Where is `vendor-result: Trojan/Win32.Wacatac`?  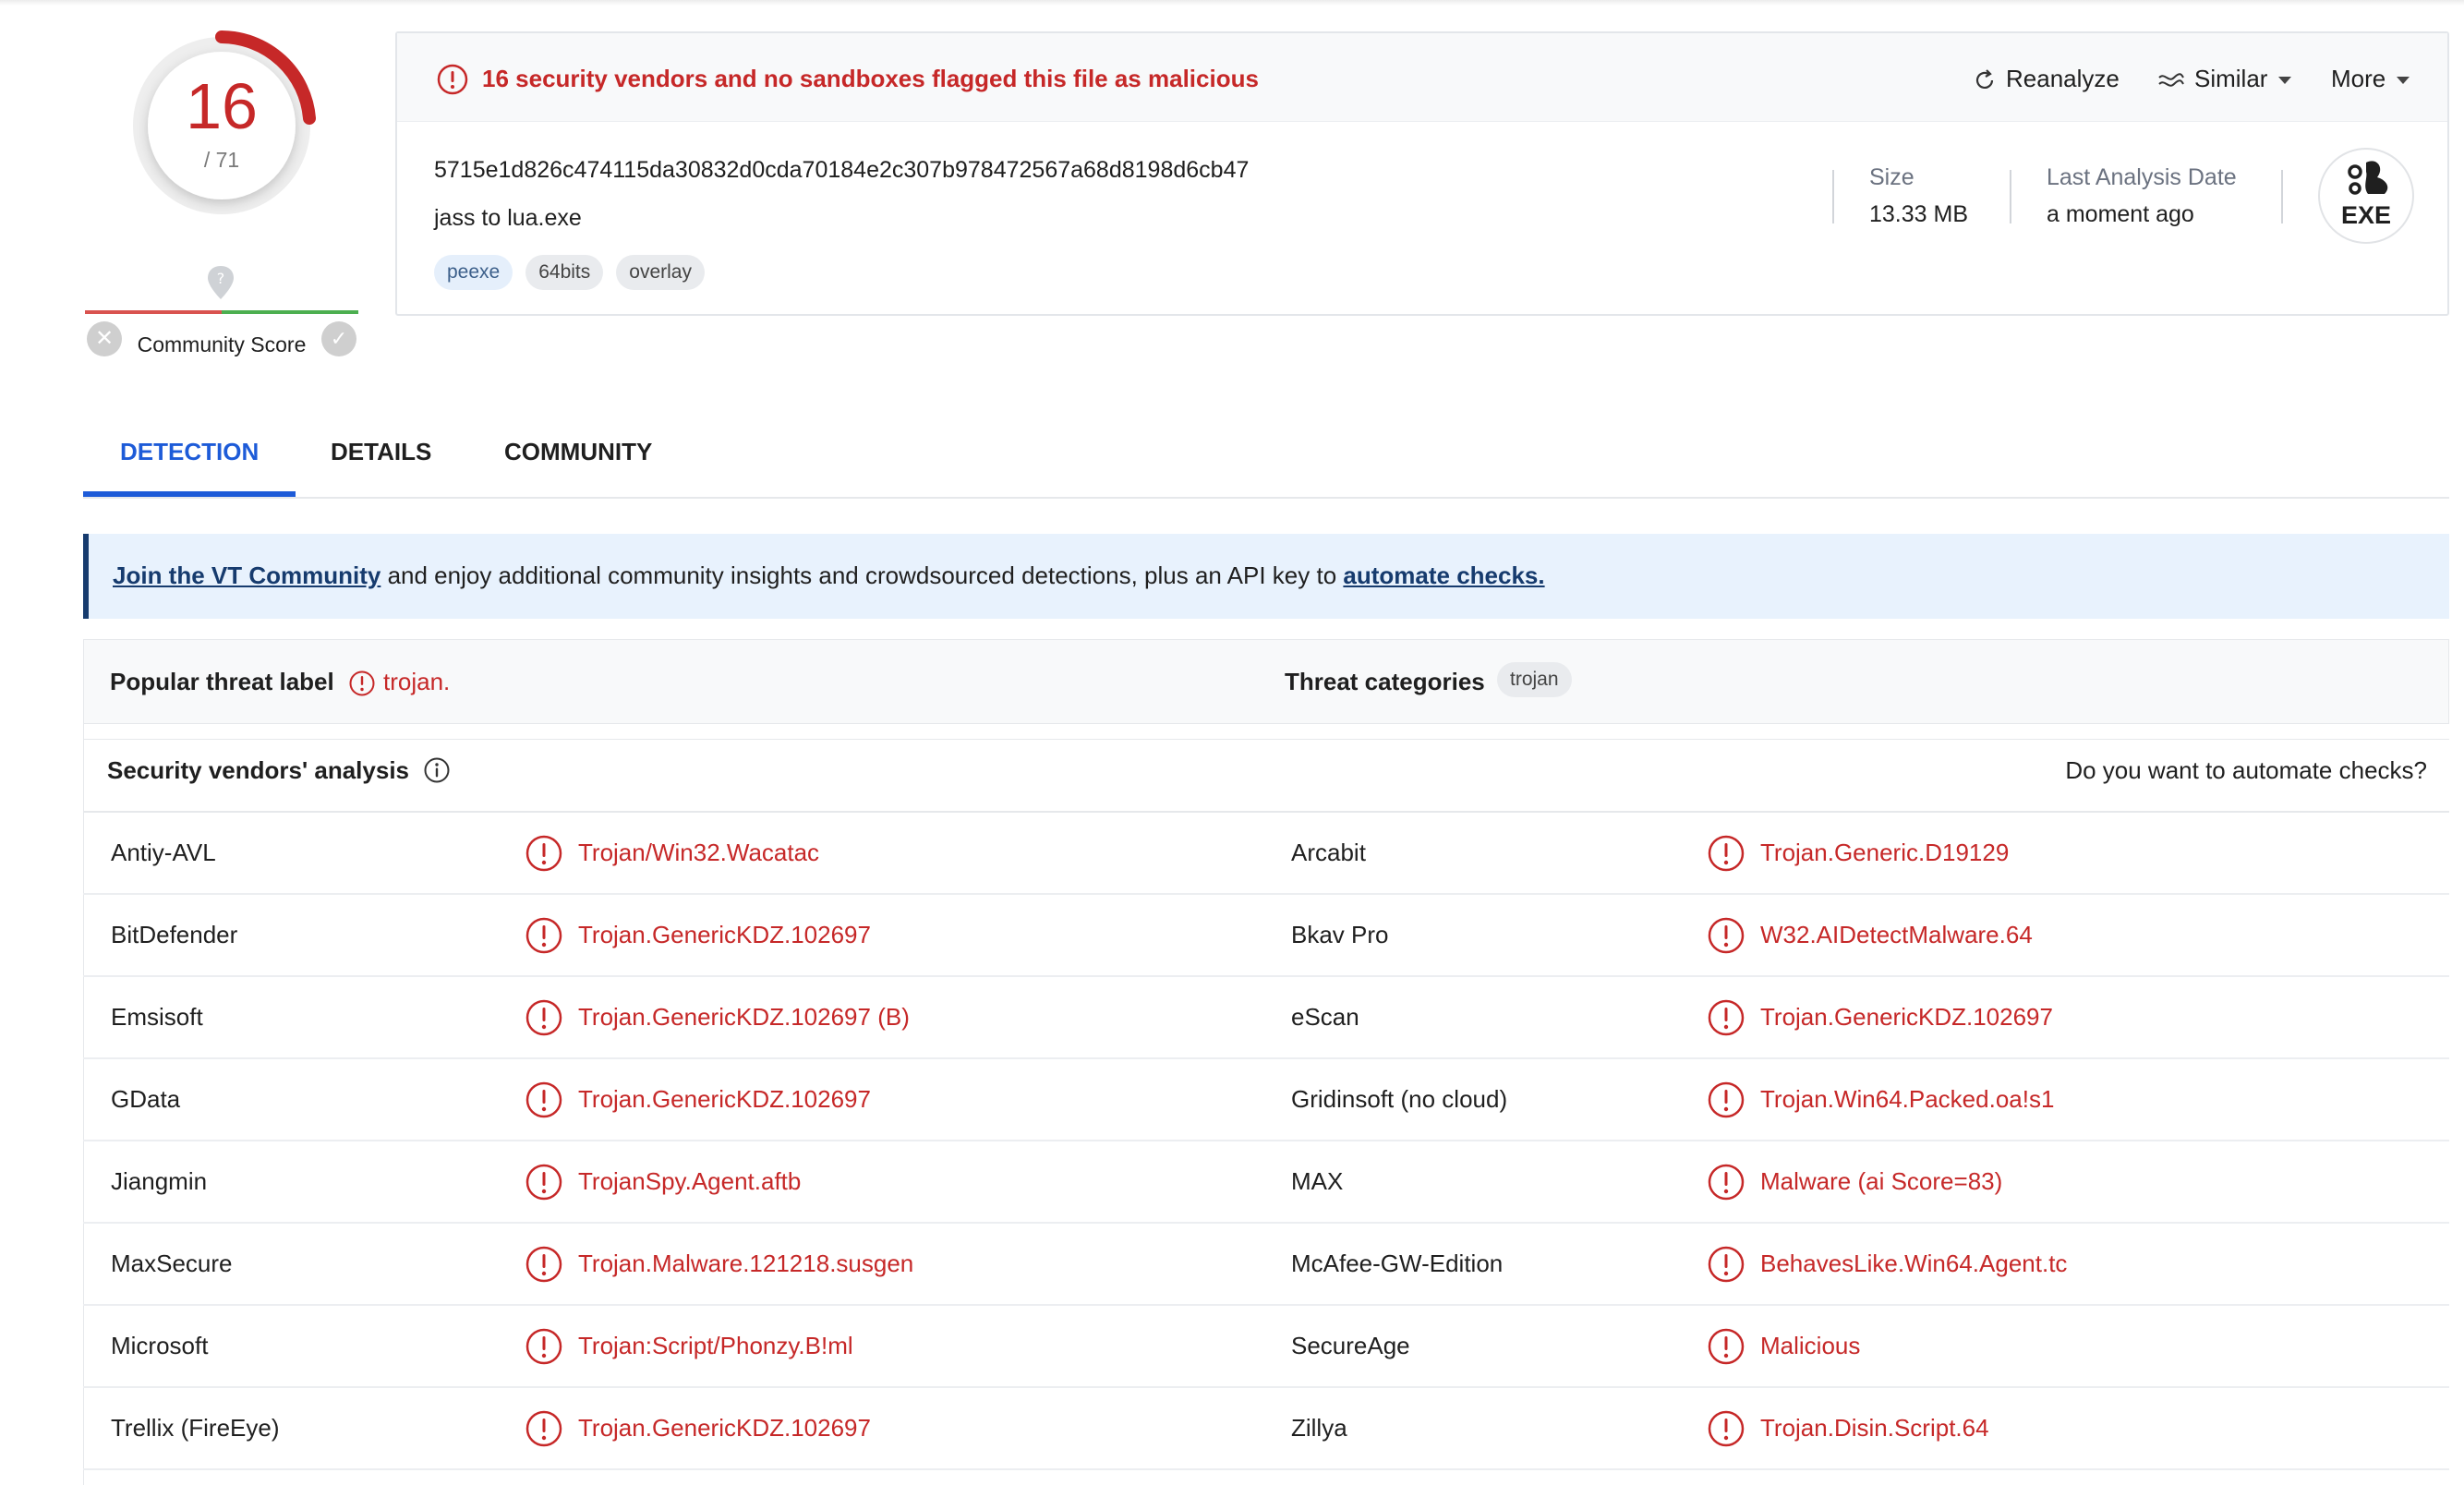 vendor-result: Trojan/Win32.Wacatac is located at coordinates (699, 853).